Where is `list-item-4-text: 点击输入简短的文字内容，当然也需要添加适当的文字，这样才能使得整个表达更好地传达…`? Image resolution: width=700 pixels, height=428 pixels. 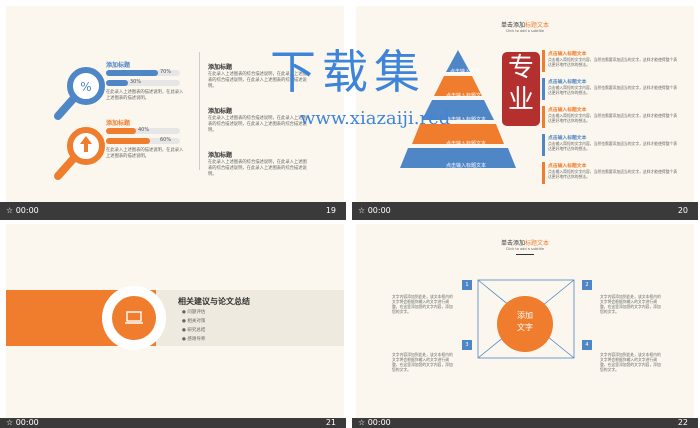 list-item-4-text: 点击输入简短的文字内容，当然也需要添加适当的文字，这样才能使得整个表达更好地传达… is located at coordinates (613, 146).